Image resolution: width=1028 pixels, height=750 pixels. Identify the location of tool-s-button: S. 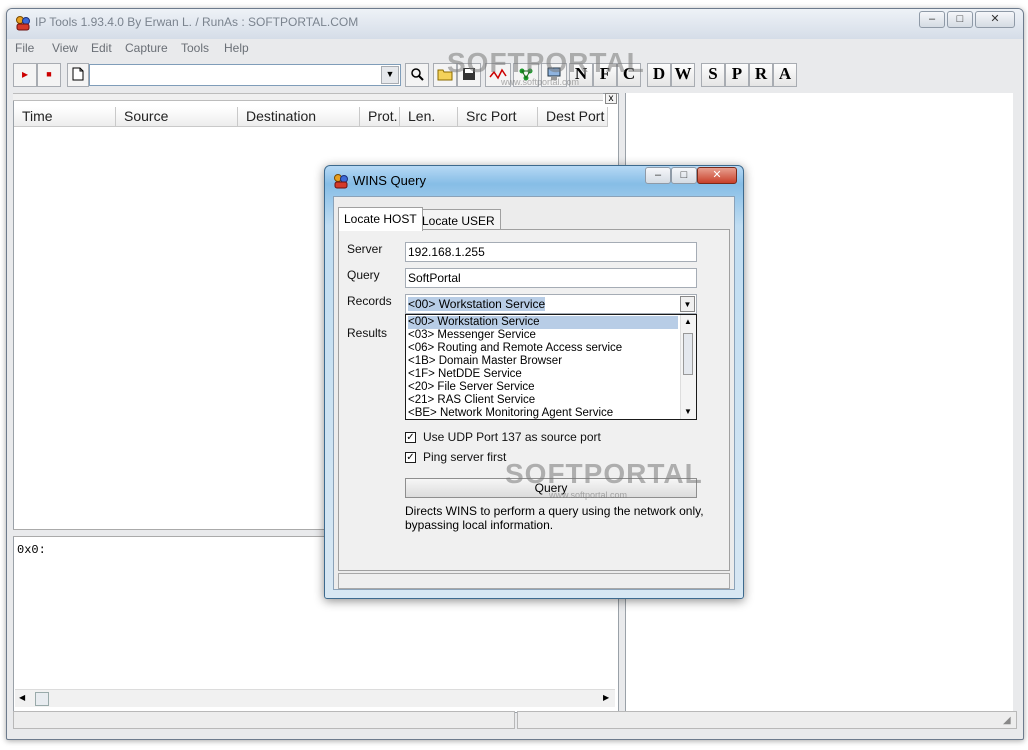
(713, 75).